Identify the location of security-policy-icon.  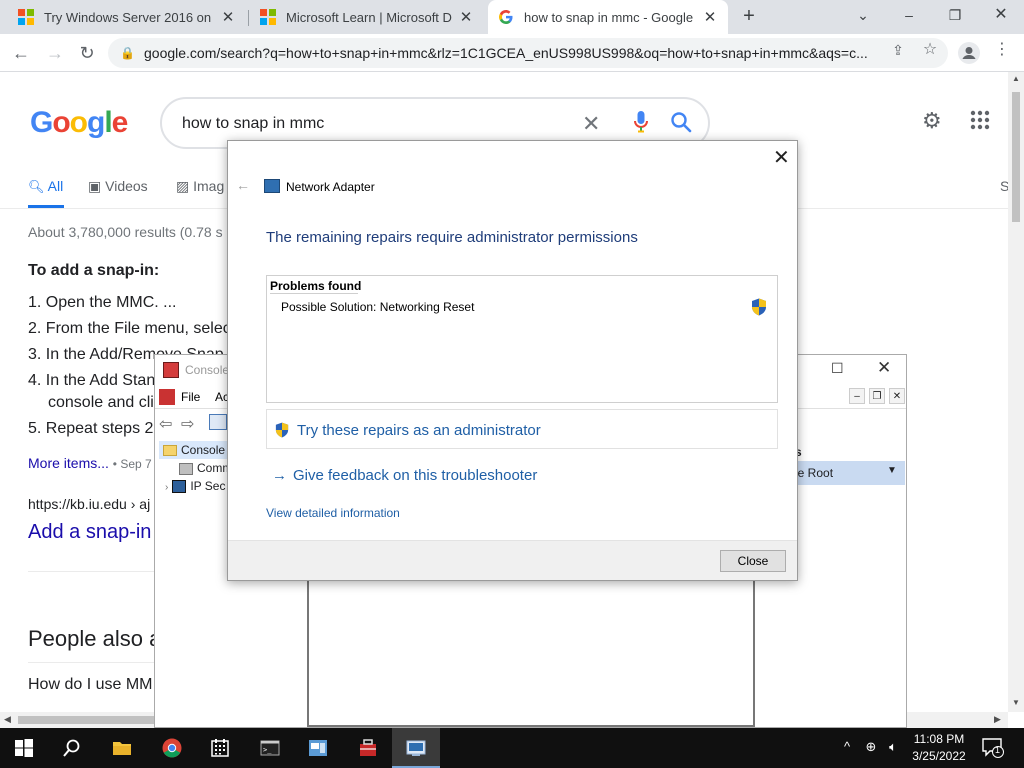
(179, 487).